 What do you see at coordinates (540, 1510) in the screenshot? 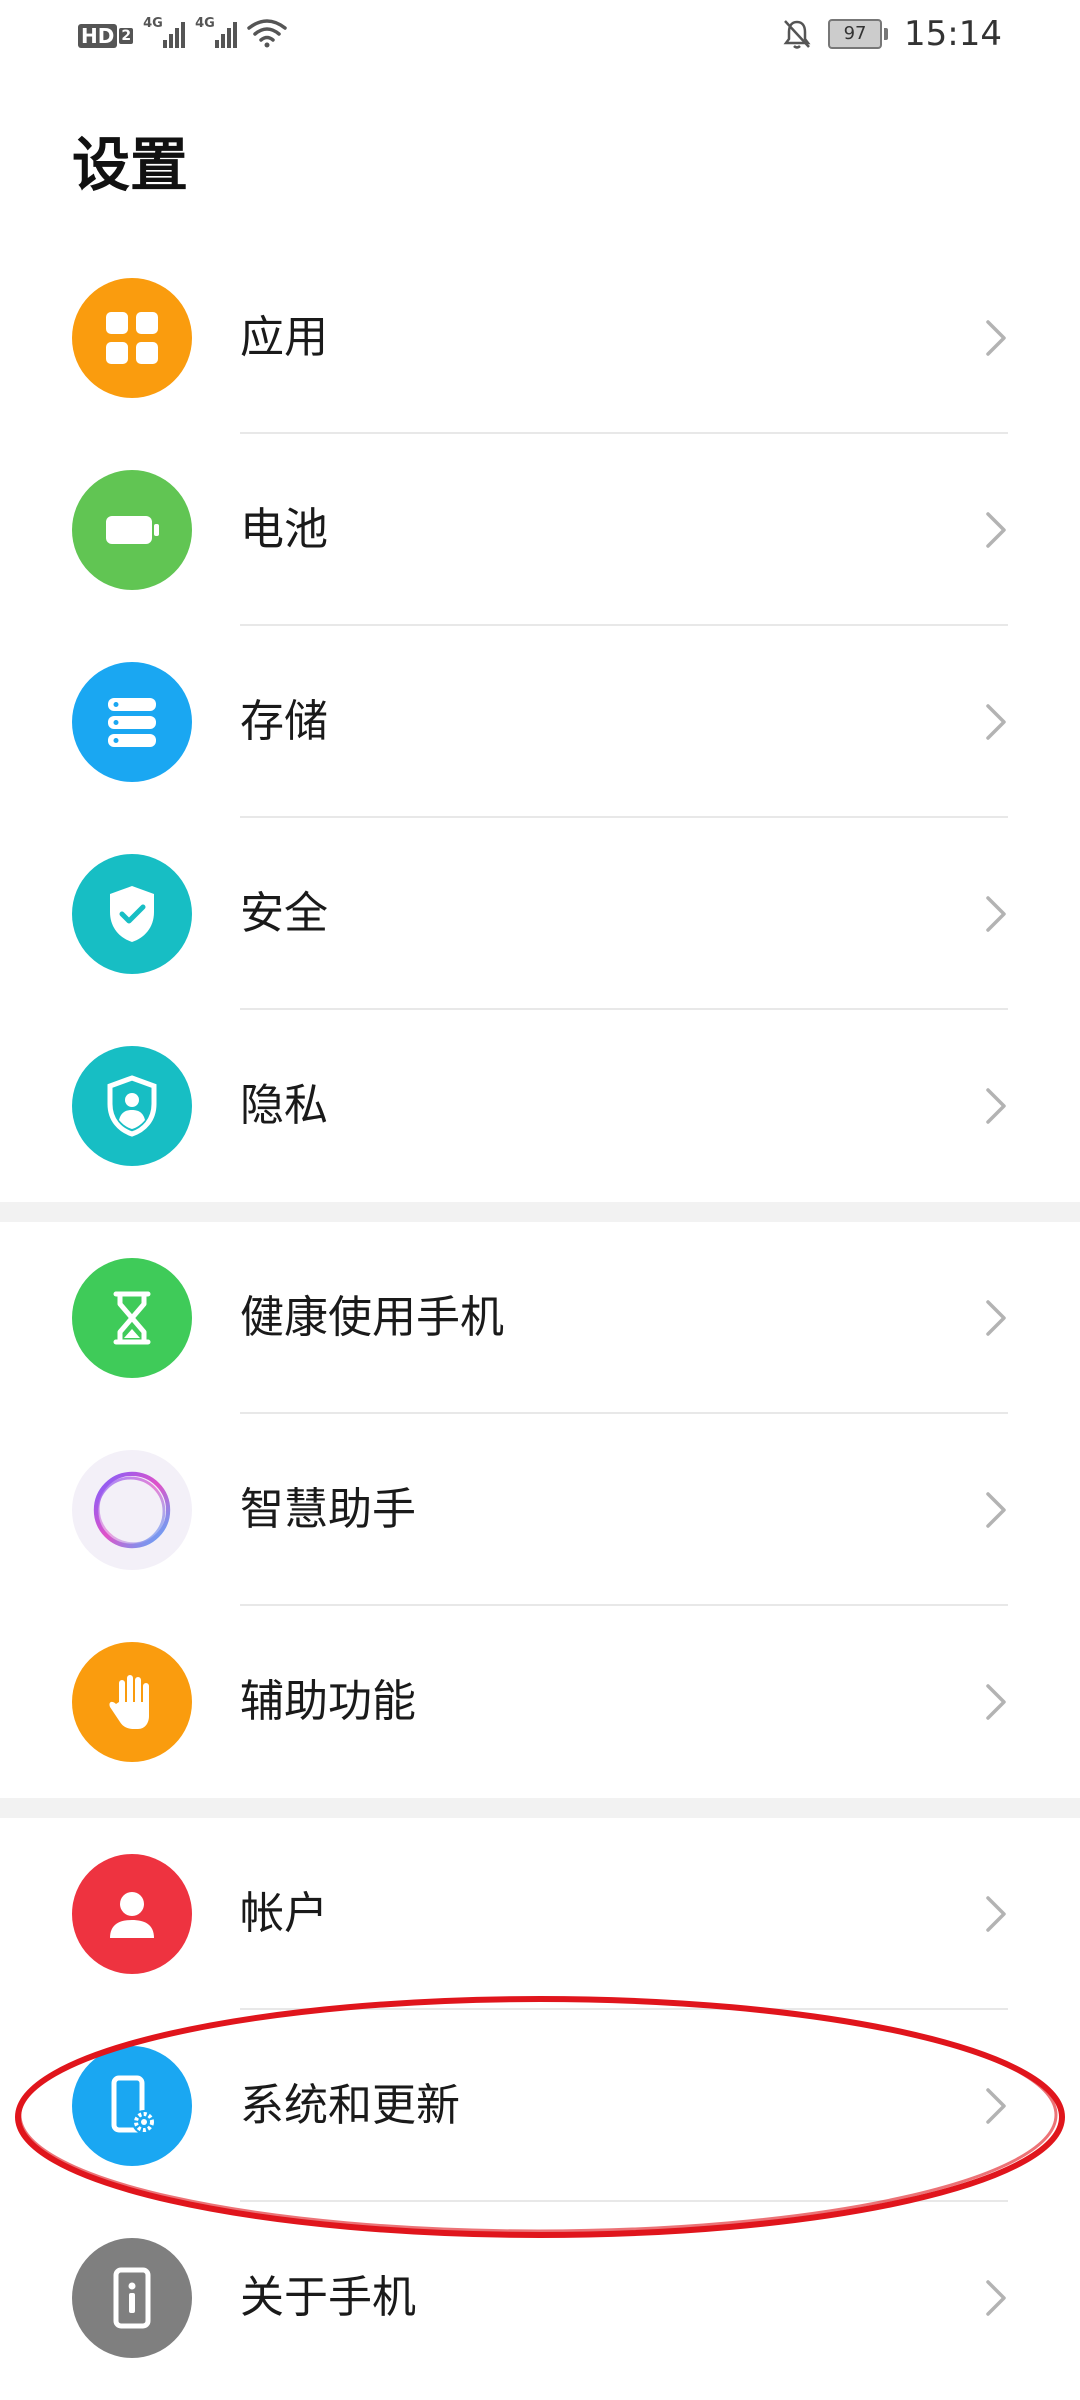
I see `settings-item-smart-assistant: 智慧助手` at bounding box center [540, 1510].